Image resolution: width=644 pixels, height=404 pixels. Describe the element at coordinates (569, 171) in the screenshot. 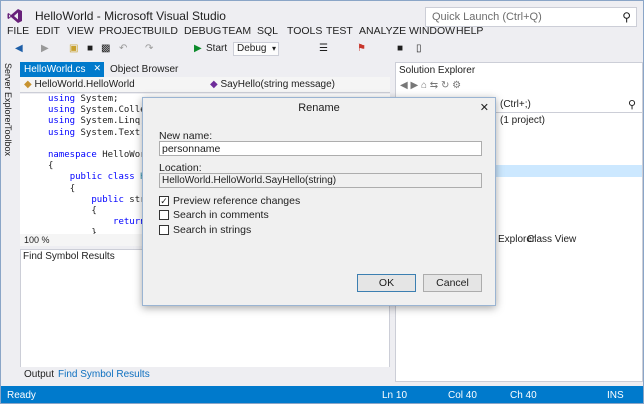

I see `selected-tree-row` at that location.